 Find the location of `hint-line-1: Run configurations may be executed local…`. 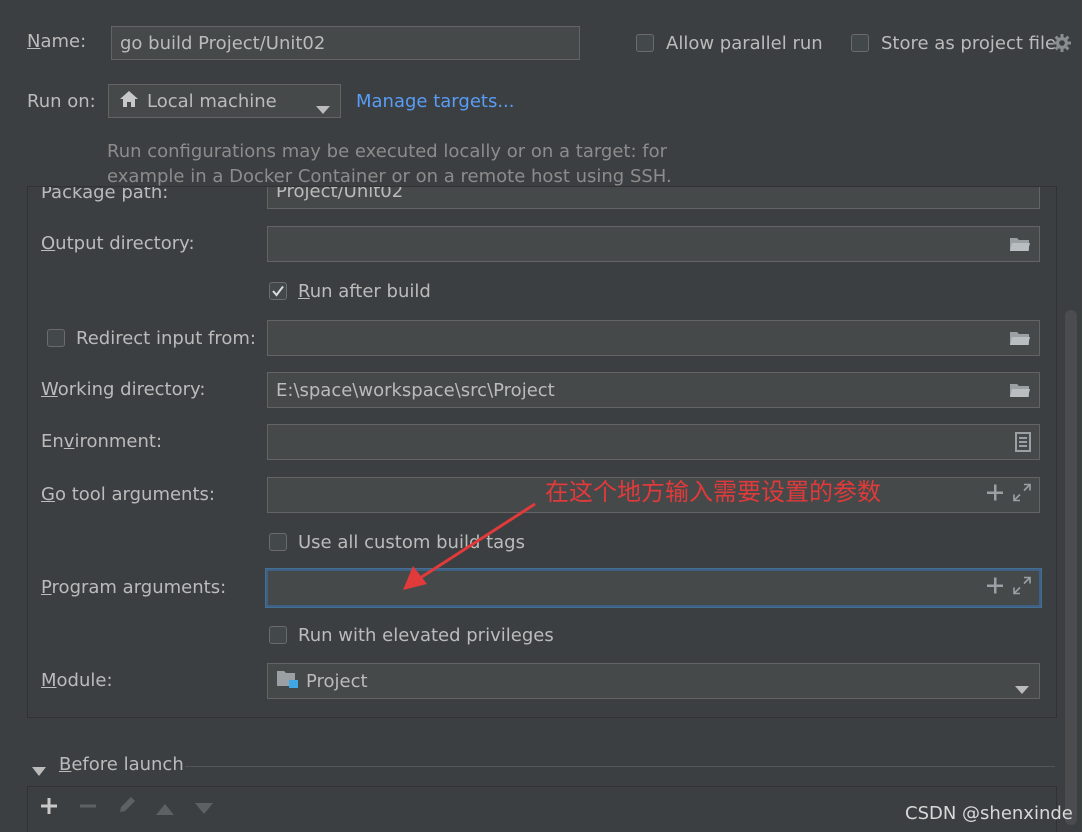

hint-line-1: Run configurations may be executed local… is located at coordinates (387, 151).